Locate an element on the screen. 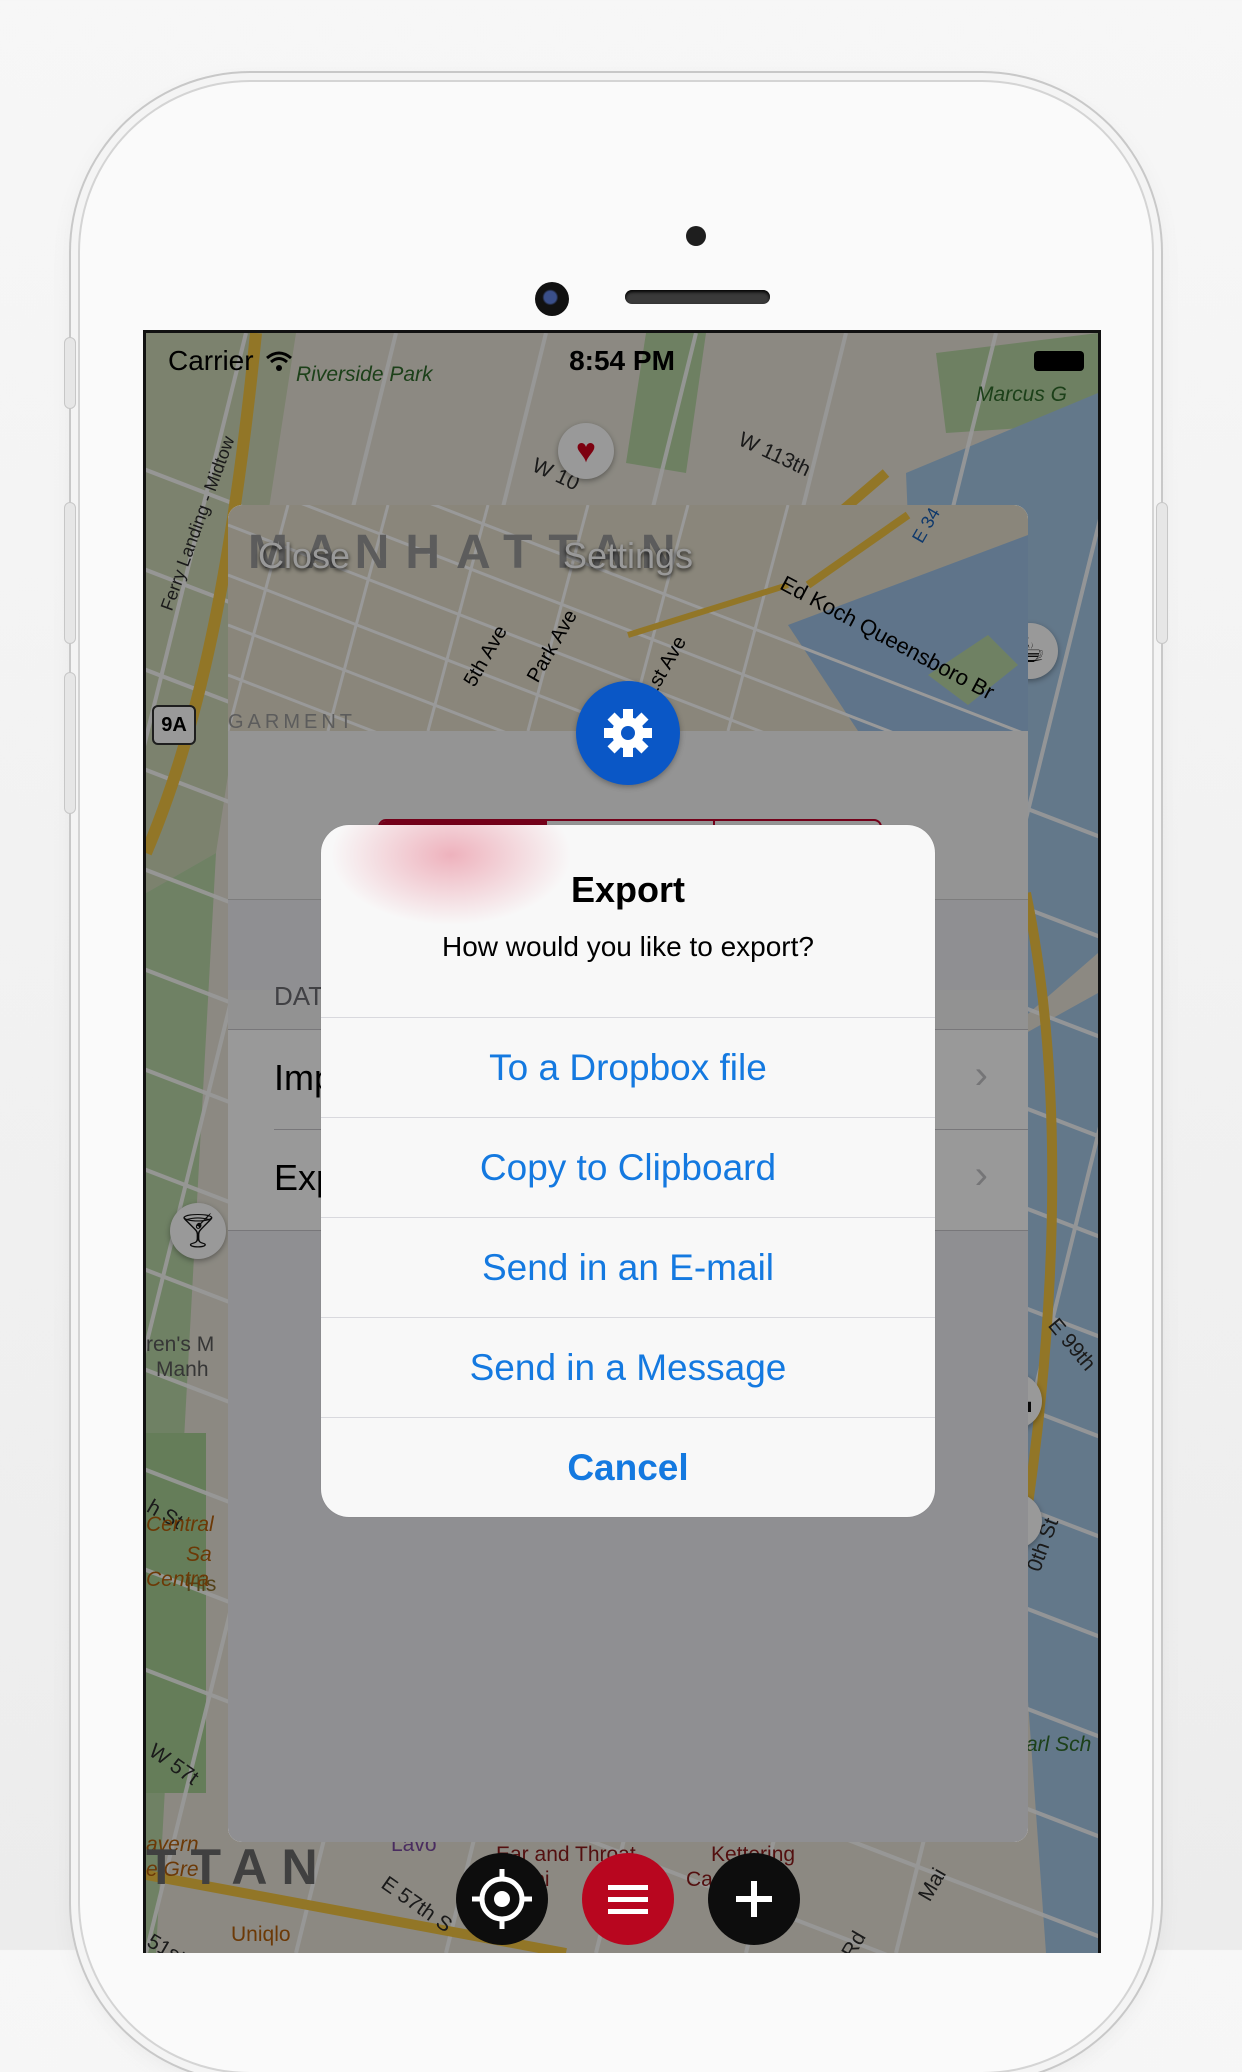 Image resolution: width=1242 pixels, height=2072 pixels. volume-down-button is located at coordinates (70, 743).